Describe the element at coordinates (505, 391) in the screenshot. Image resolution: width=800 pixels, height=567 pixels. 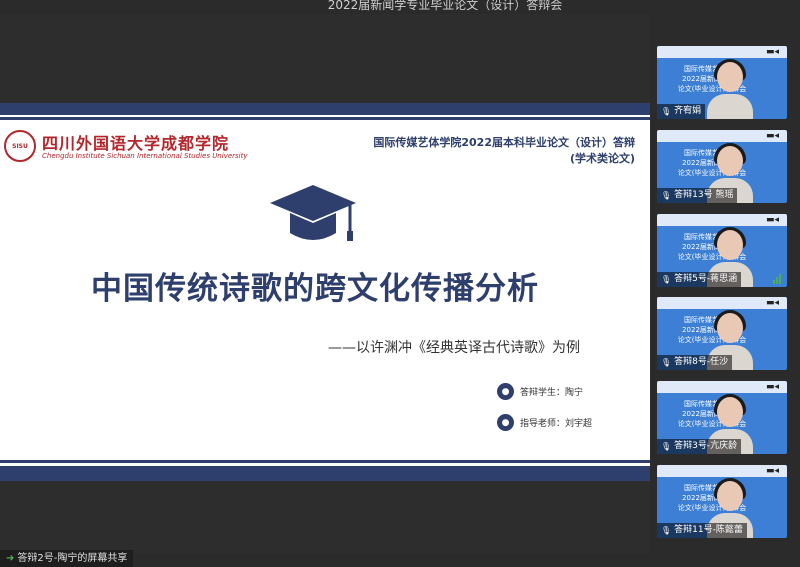
I see `student-icon: ●` at that location.